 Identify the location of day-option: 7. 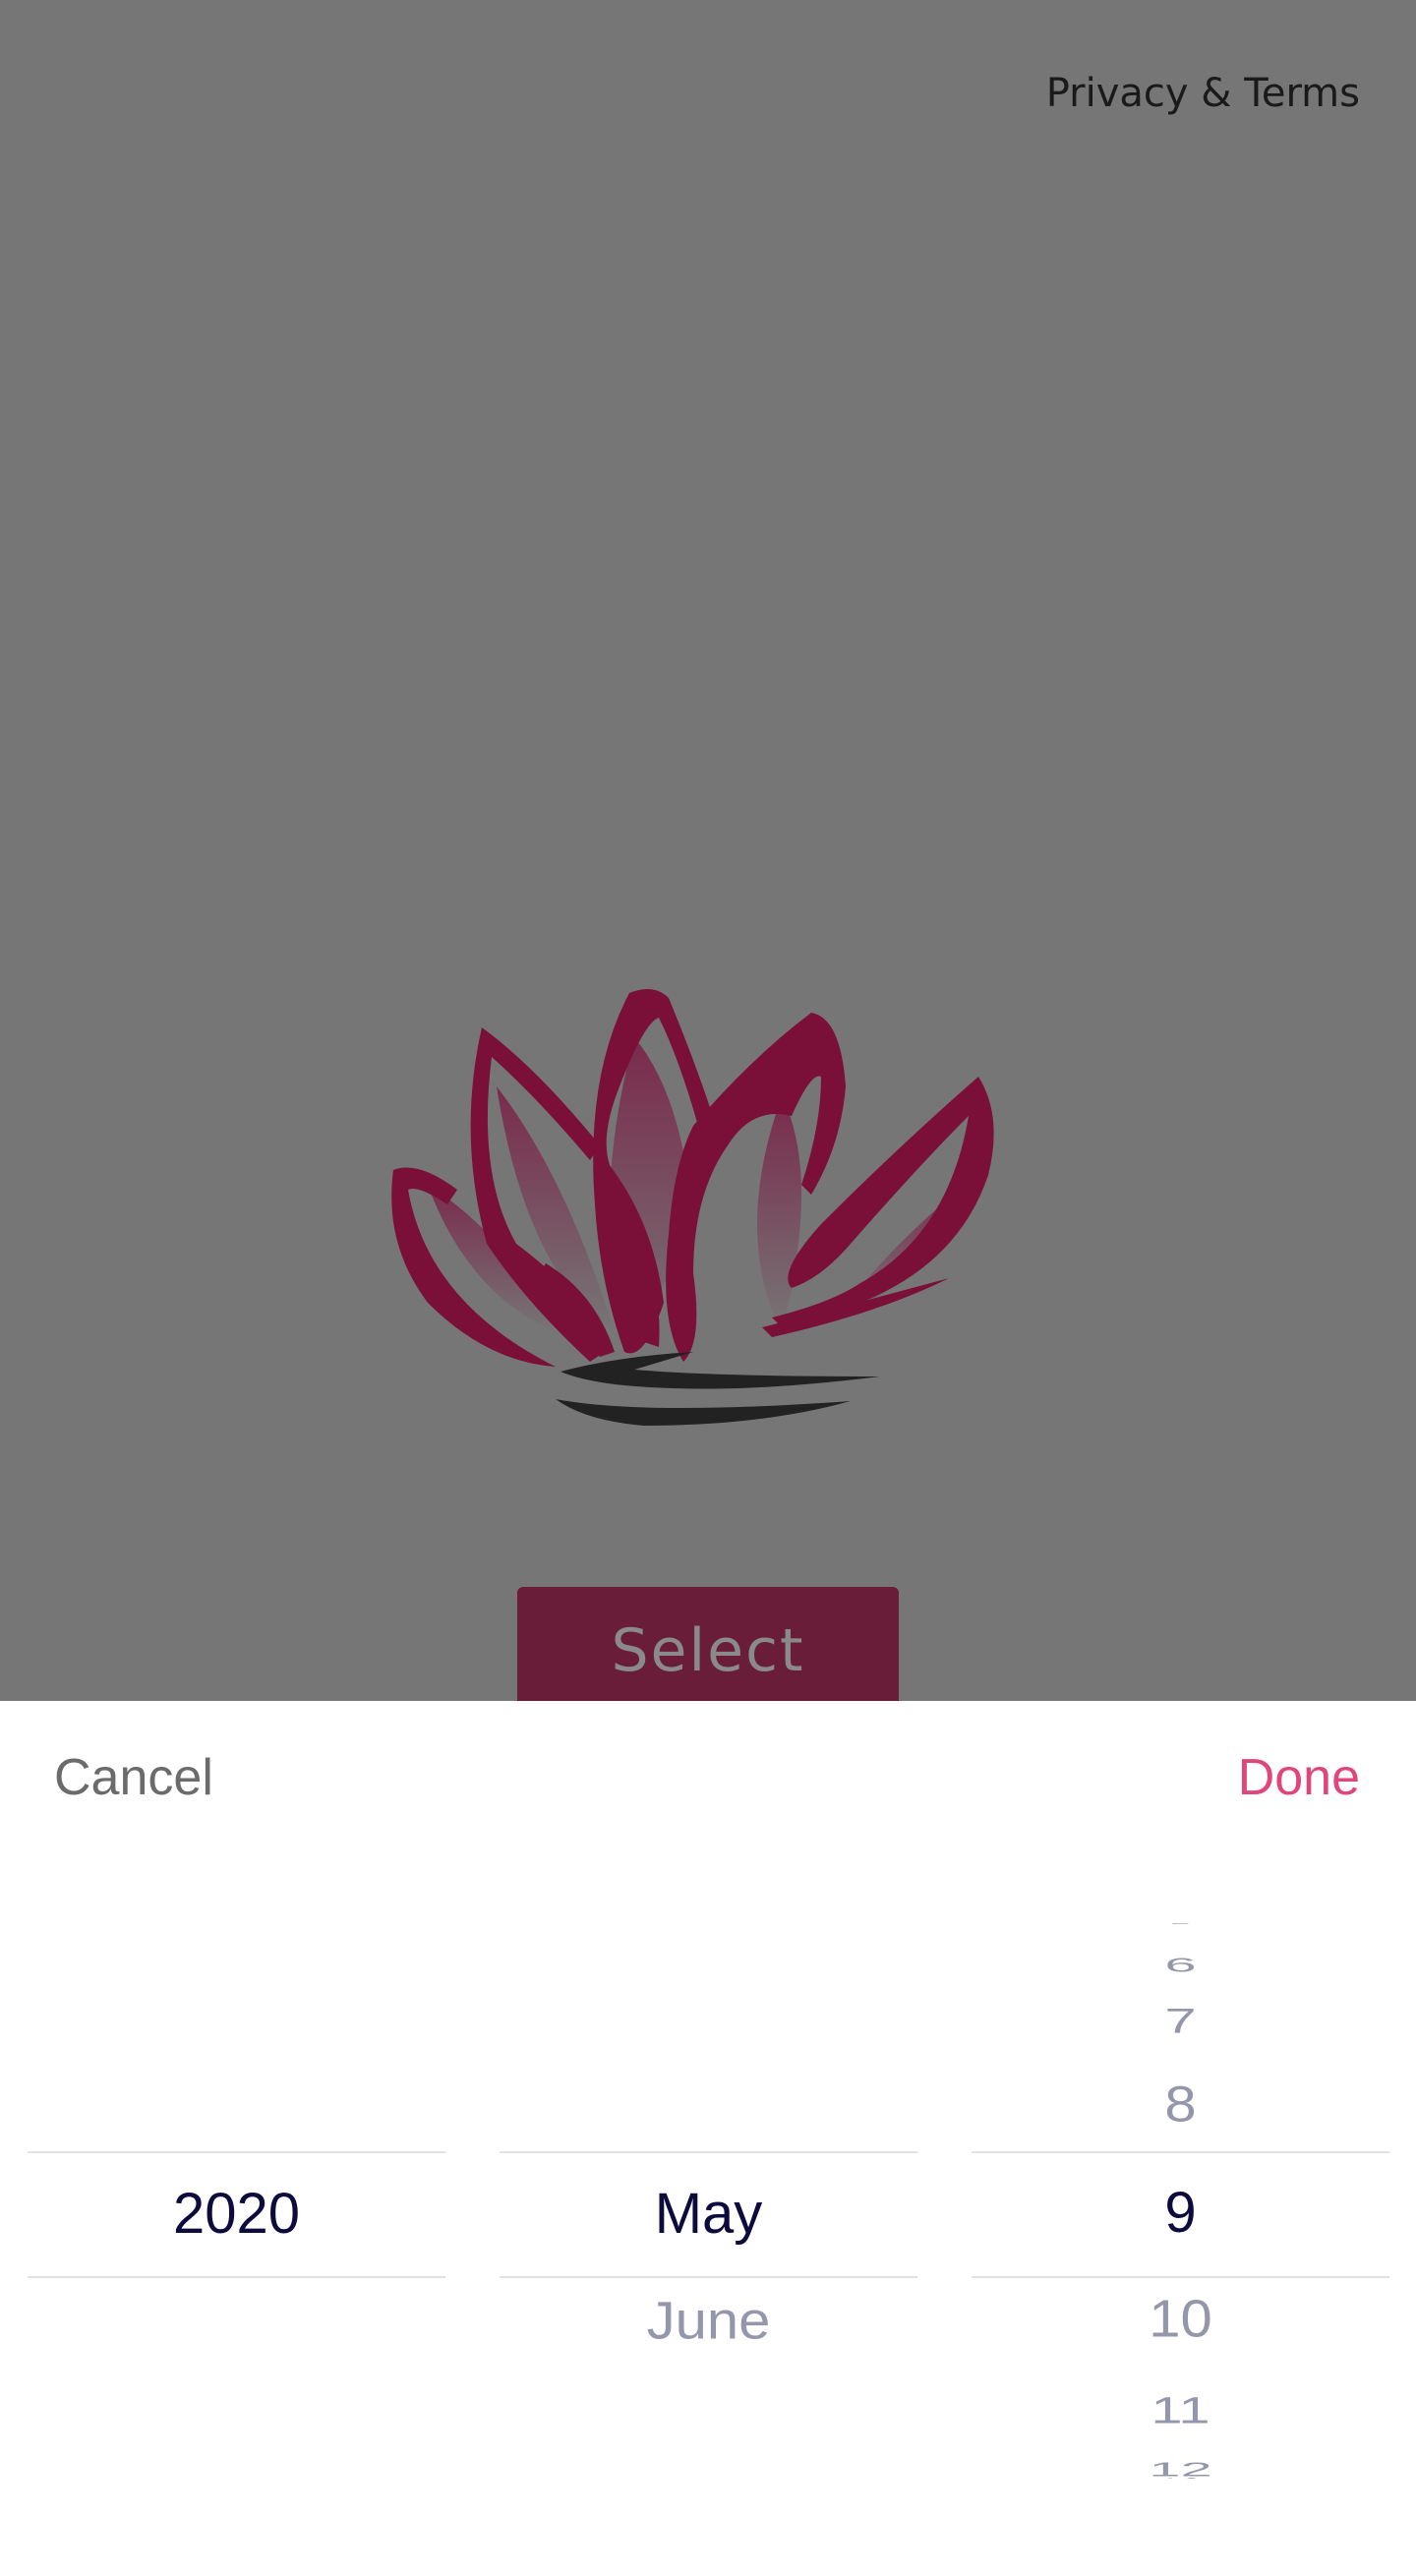
(1180, 2021).